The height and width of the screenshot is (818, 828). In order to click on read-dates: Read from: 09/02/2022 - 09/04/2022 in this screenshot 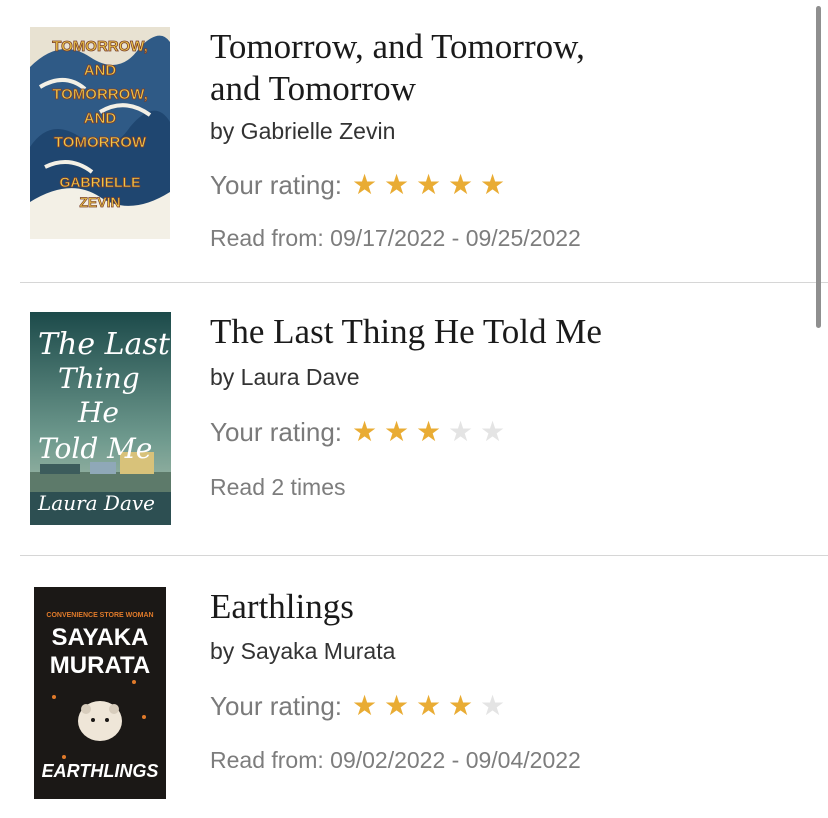, I will do `click(395, 760)`.